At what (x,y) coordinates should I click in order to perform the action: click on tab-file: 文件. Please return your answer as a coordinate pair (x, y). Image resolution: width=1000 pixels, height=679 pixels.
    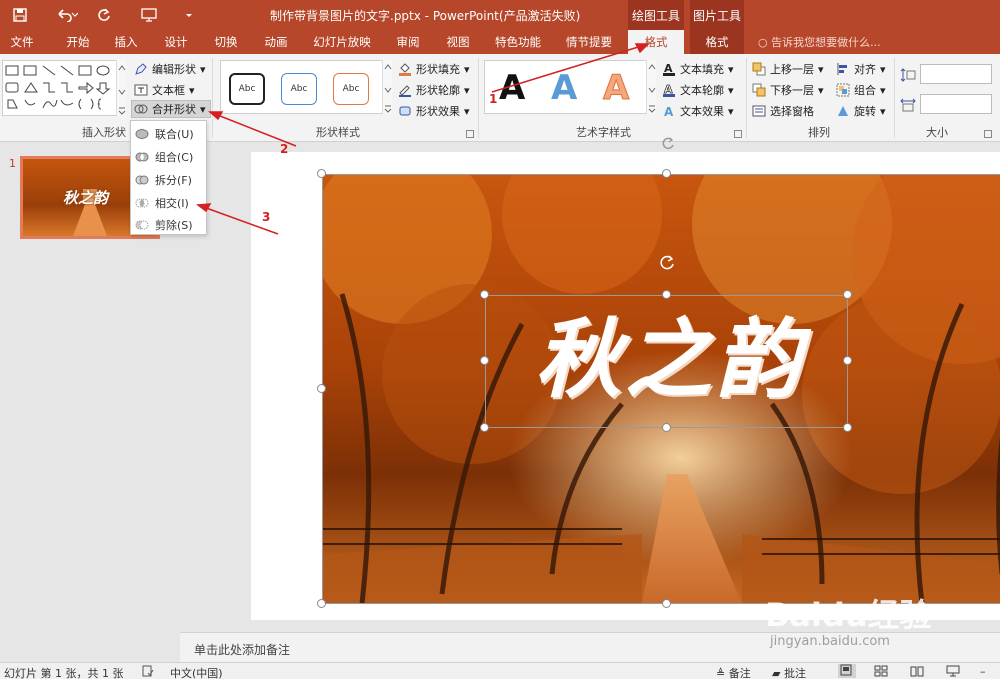
    Looking at the image, I should click on (22, 42).